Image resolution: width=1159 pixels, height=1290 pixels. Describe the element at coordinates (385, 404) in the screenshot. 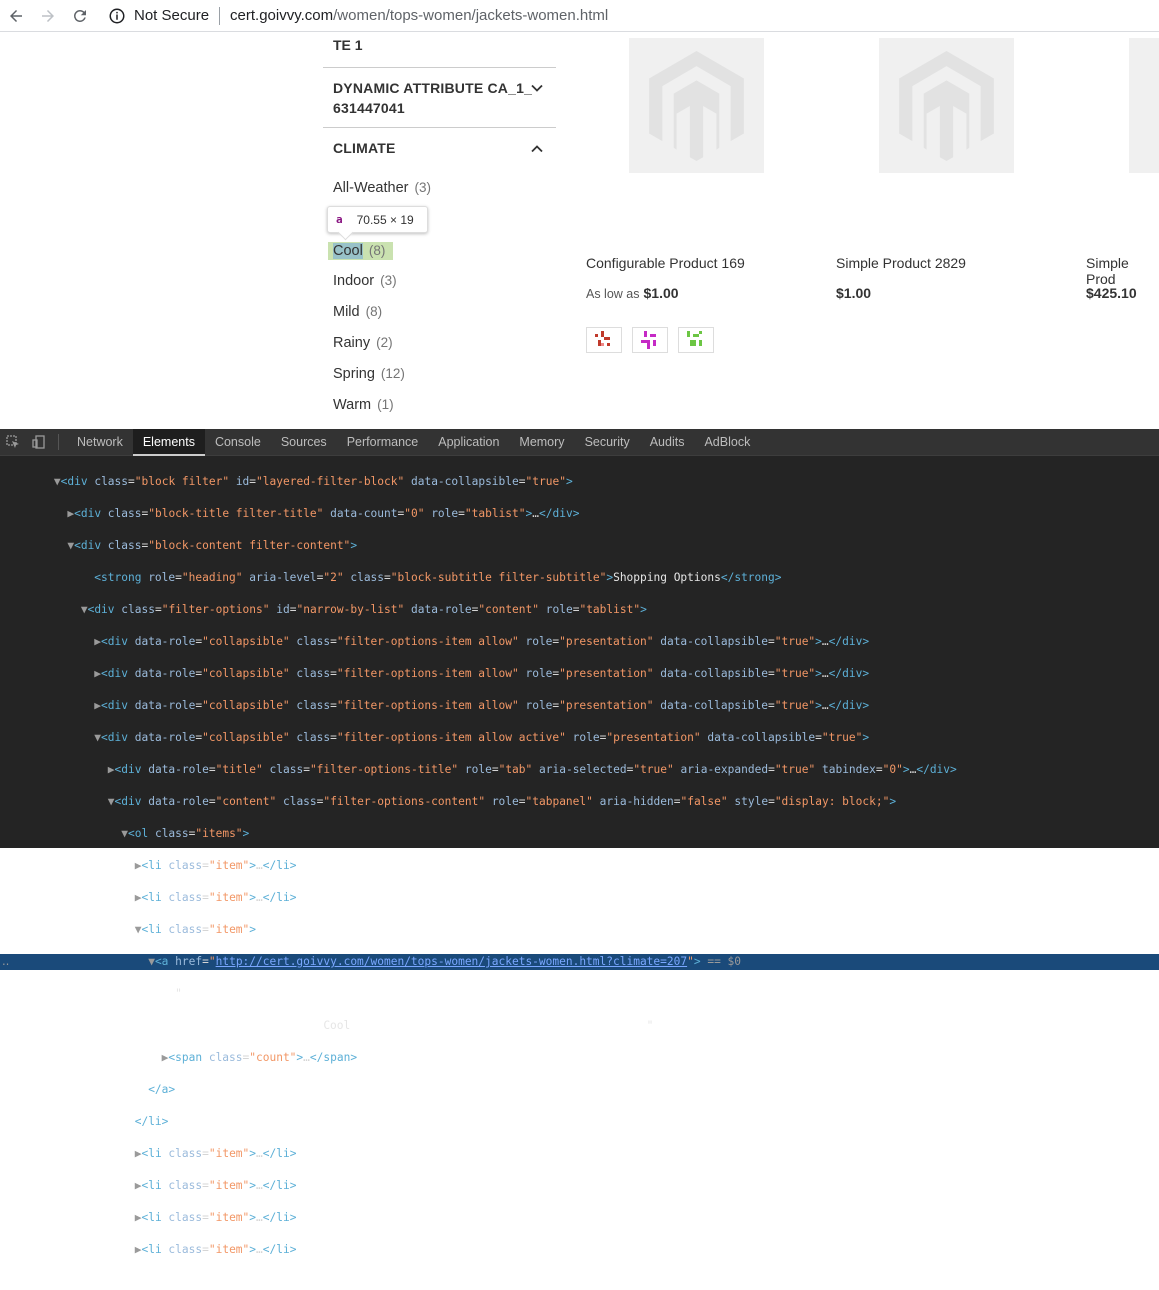

I see `option-count: (1)` at that location.